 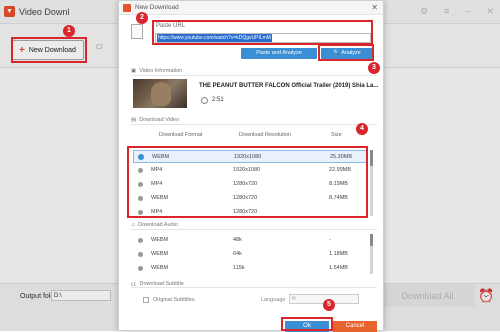 I want to click on thumbnail-figure, so click(x=161, y=94).